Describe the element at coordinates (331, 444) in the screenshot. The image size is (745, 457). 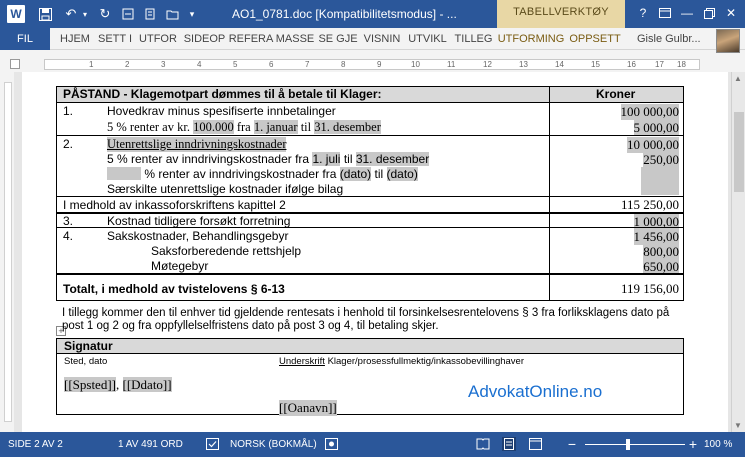
I see `macro-record-icon` at that location.